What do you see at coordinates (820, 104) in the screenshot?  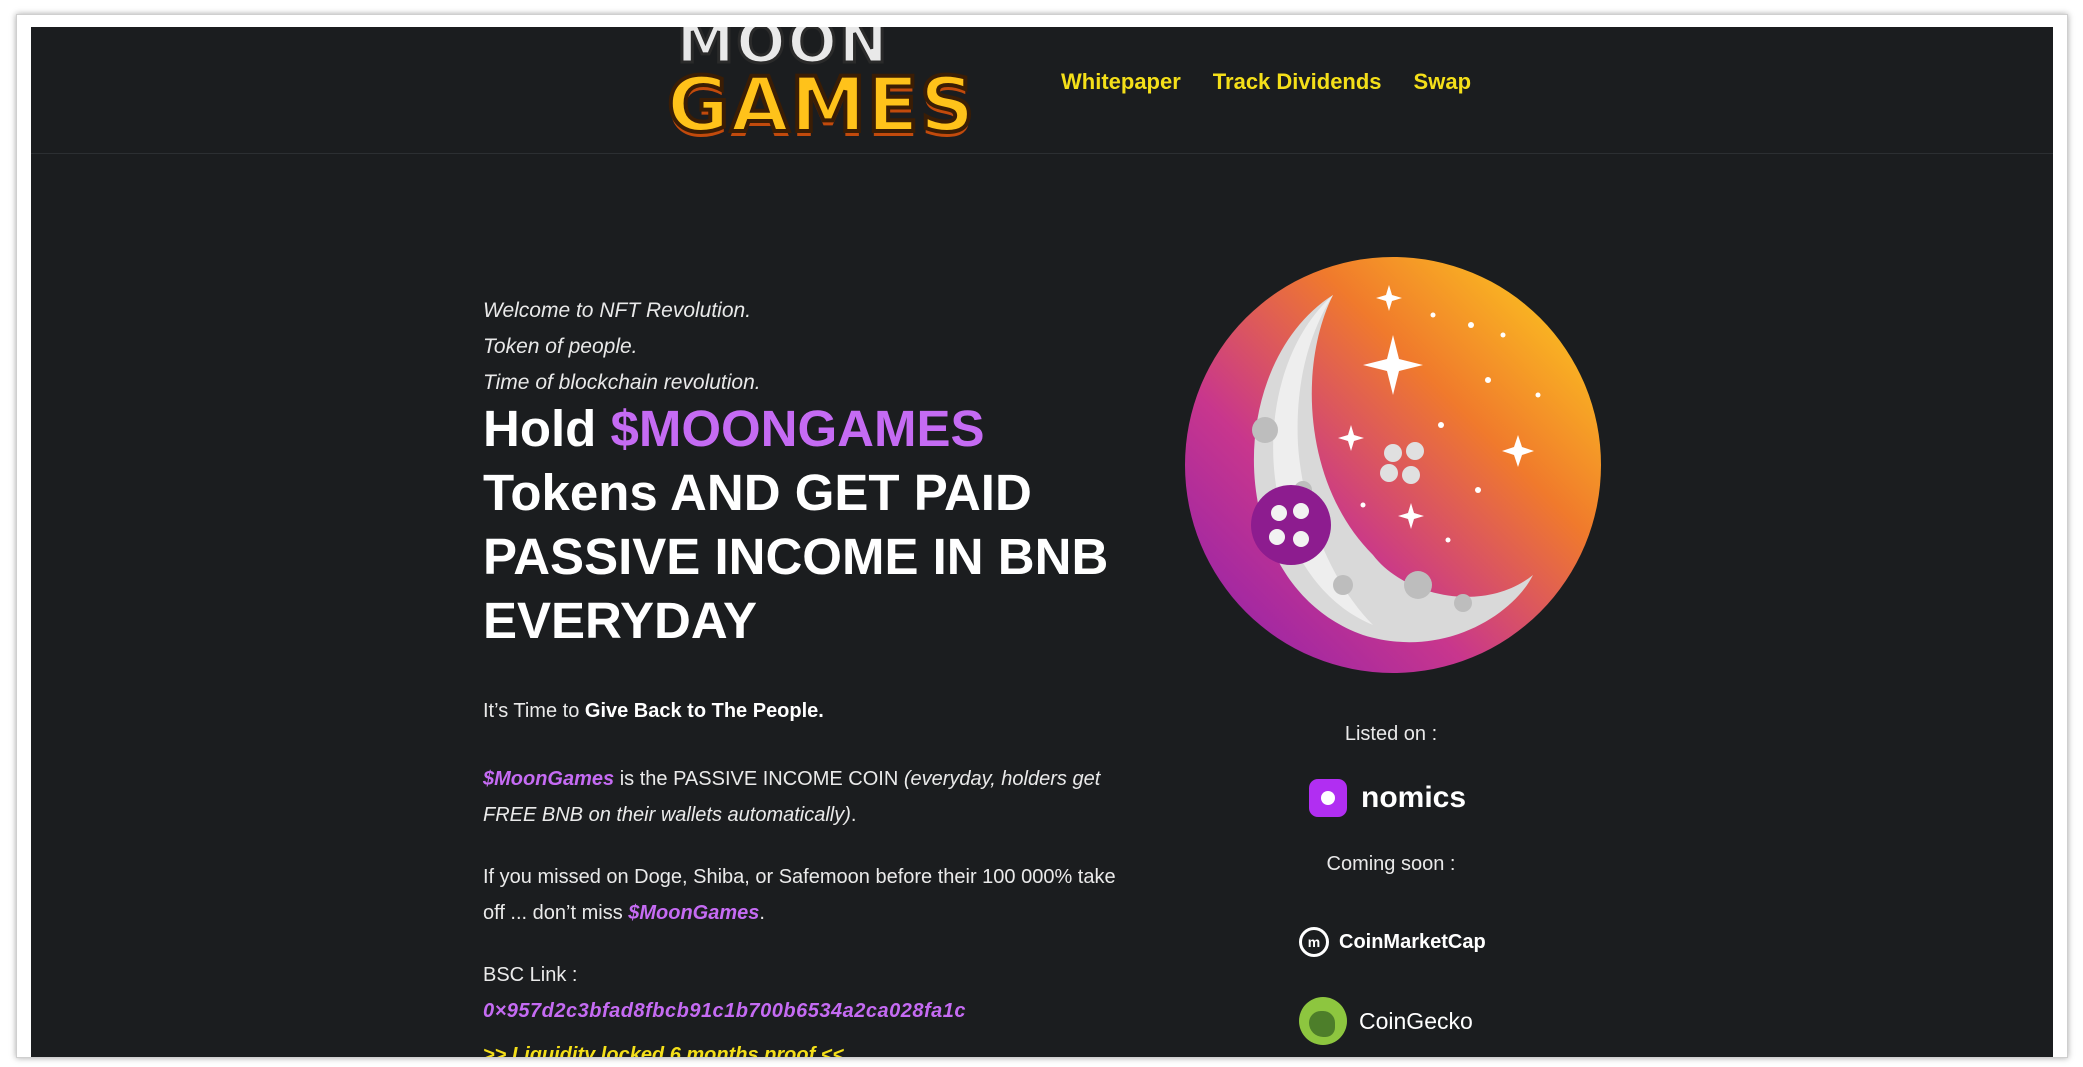 I see `logo-line-games: GAMES` at bounding box center [820, 104].